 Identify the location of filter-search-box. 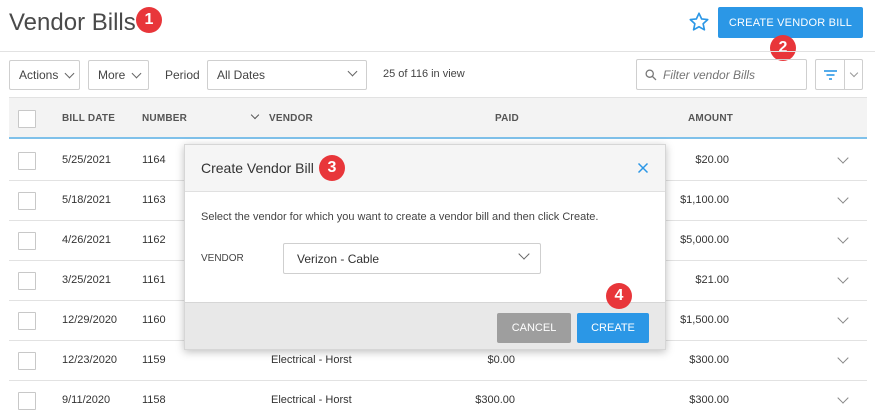
(721, 74).